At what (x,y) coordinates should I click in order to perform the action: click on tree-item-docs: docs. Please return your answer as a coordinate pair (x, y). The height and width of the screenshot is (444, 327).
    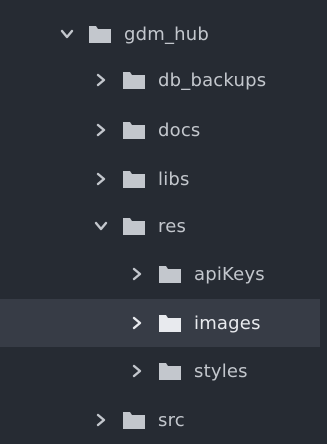
    Looking at the image, I should click on (160, 130).